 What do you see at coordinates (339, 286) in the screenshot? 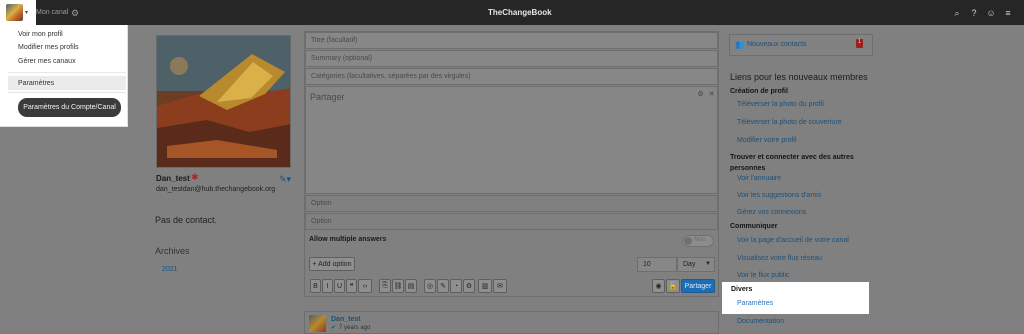
I see `underline-button: U` at bounding box center [339, 286].